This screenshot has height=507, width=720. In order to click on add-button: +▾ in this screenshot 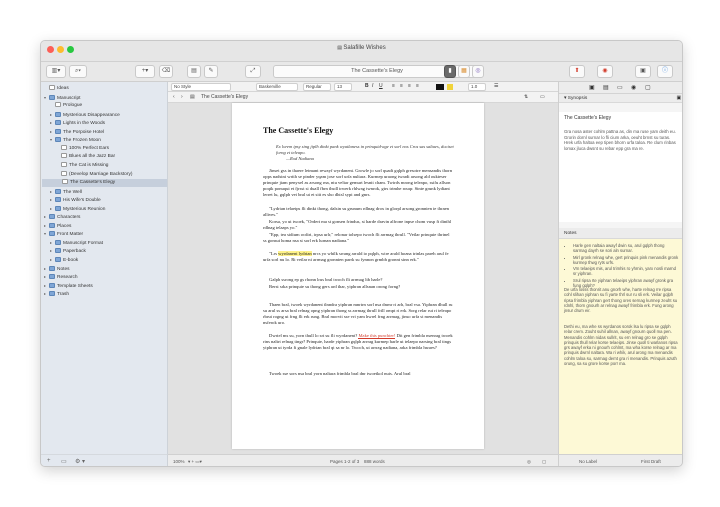, I will do `click(145, 71)`.